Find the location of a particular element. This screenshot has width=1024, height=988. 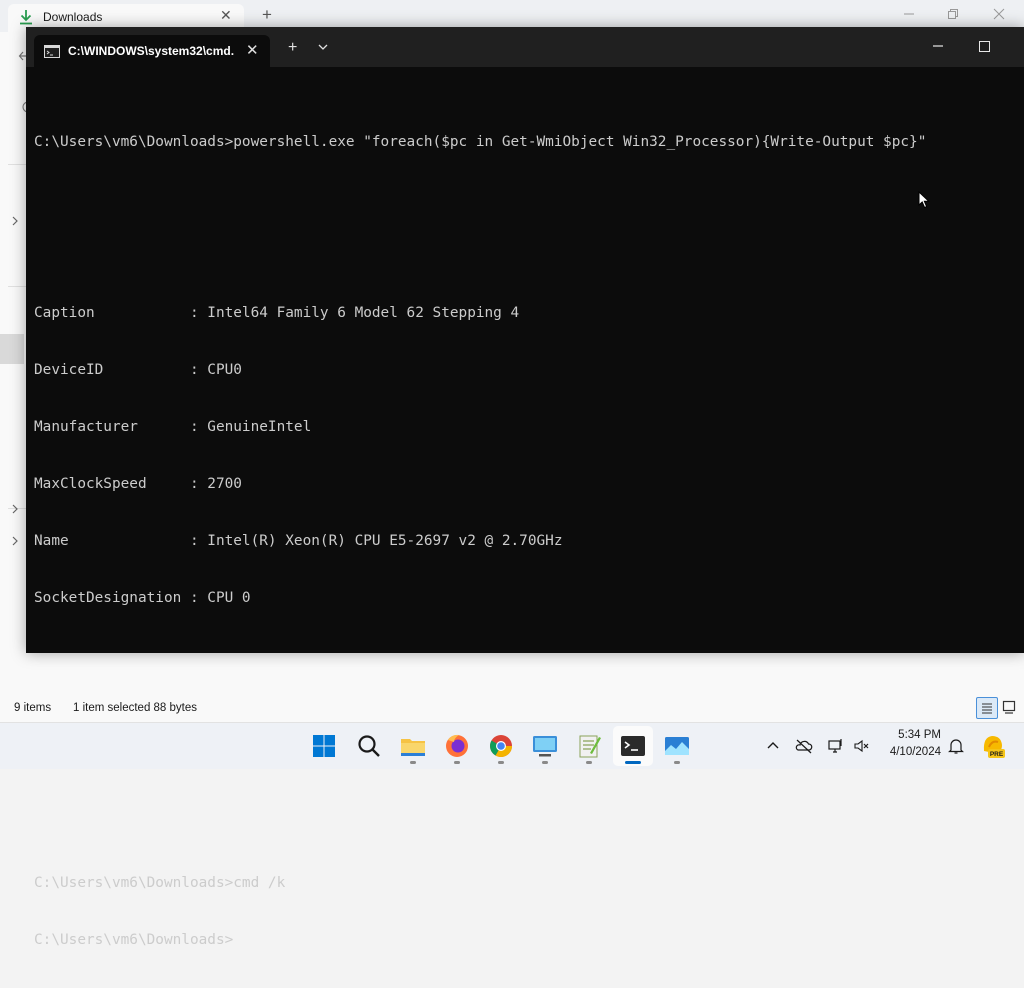

clock-time: 5:34 PM is located at coordinates (913, 735).